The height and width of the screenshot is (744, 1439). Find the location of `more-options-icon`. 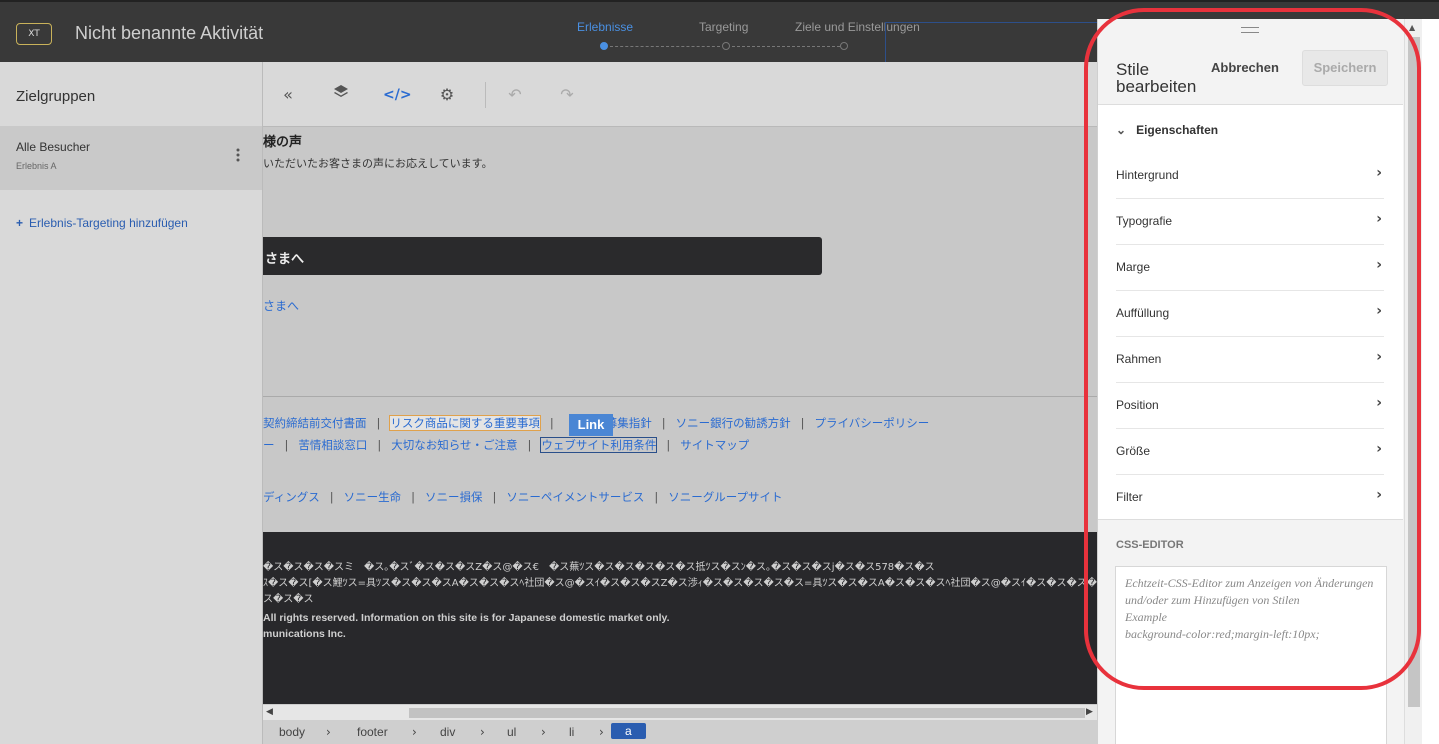

more-options-icon is located at coordinates (238, 157).